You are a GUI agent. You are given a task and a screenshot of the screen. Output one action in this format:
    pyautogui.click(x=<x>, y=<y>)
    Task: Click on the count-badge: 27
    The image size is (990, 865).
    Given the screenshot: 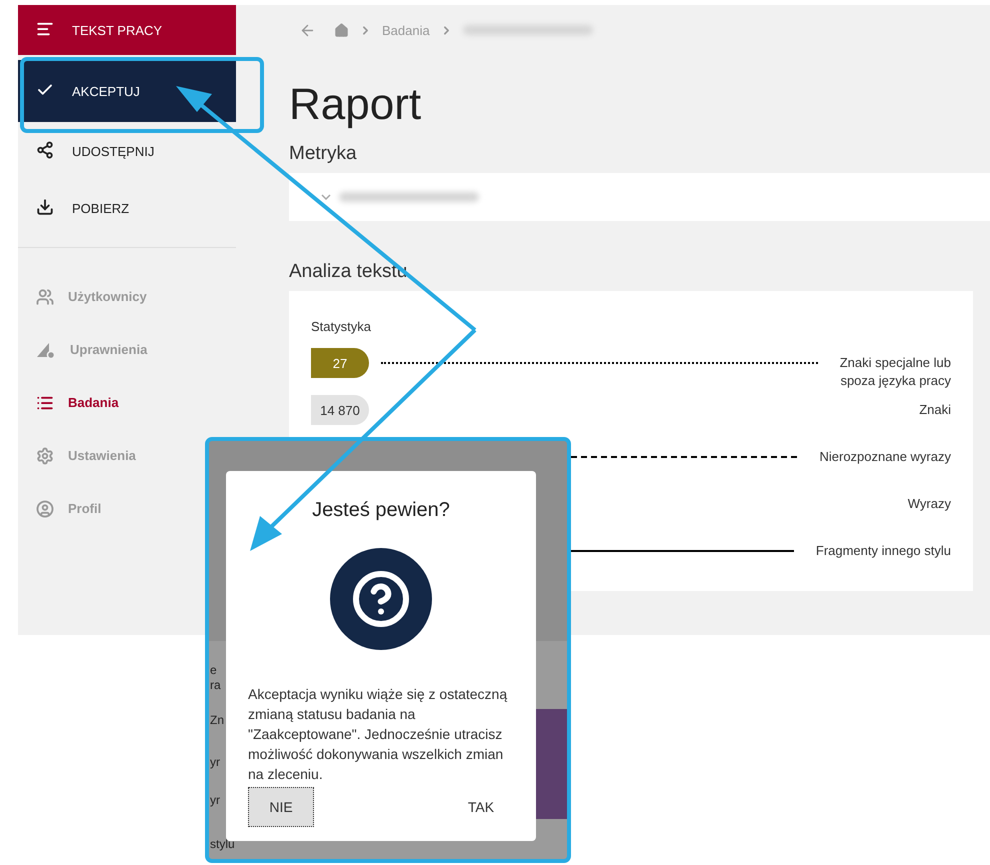 What is the action you would take?
    pyautogui.click(x=340, y=363)
    